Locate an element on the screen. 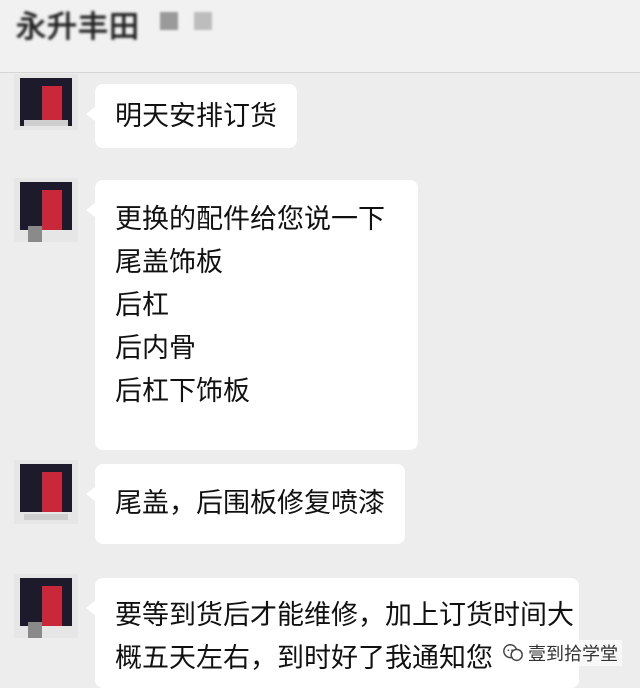  watermark-text: 壹到拾学堂 is located at coordinates (573, 654).